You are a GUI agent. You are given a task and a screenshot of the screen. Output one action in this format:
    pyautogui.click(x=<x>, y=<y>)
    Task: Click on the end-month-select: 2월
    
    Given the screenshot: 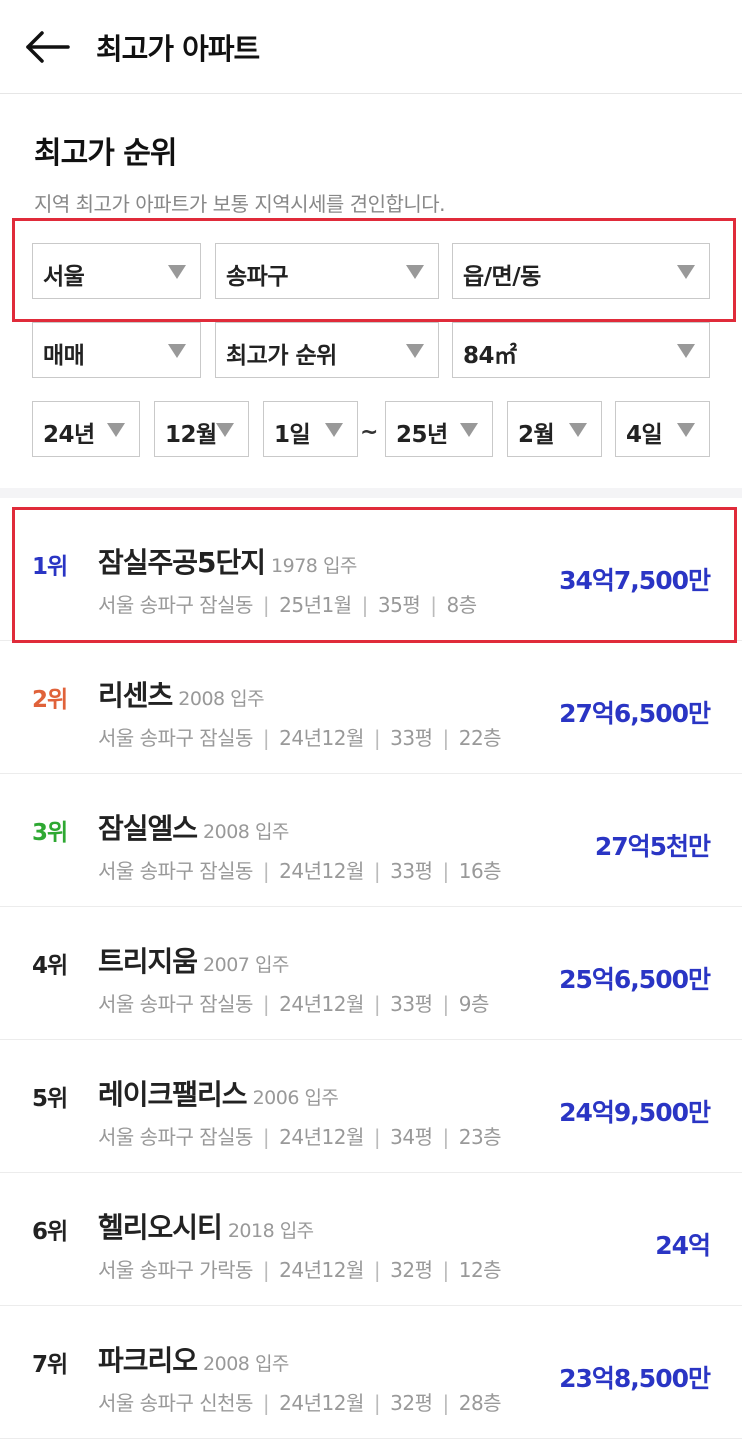 What is the action you would take?
    pyautogui.click(x=554, y=429)
    